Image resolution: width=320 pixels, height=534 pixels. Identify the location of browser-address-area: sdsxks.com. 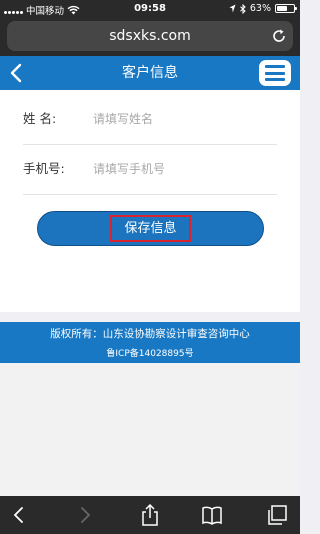
(150, 37).